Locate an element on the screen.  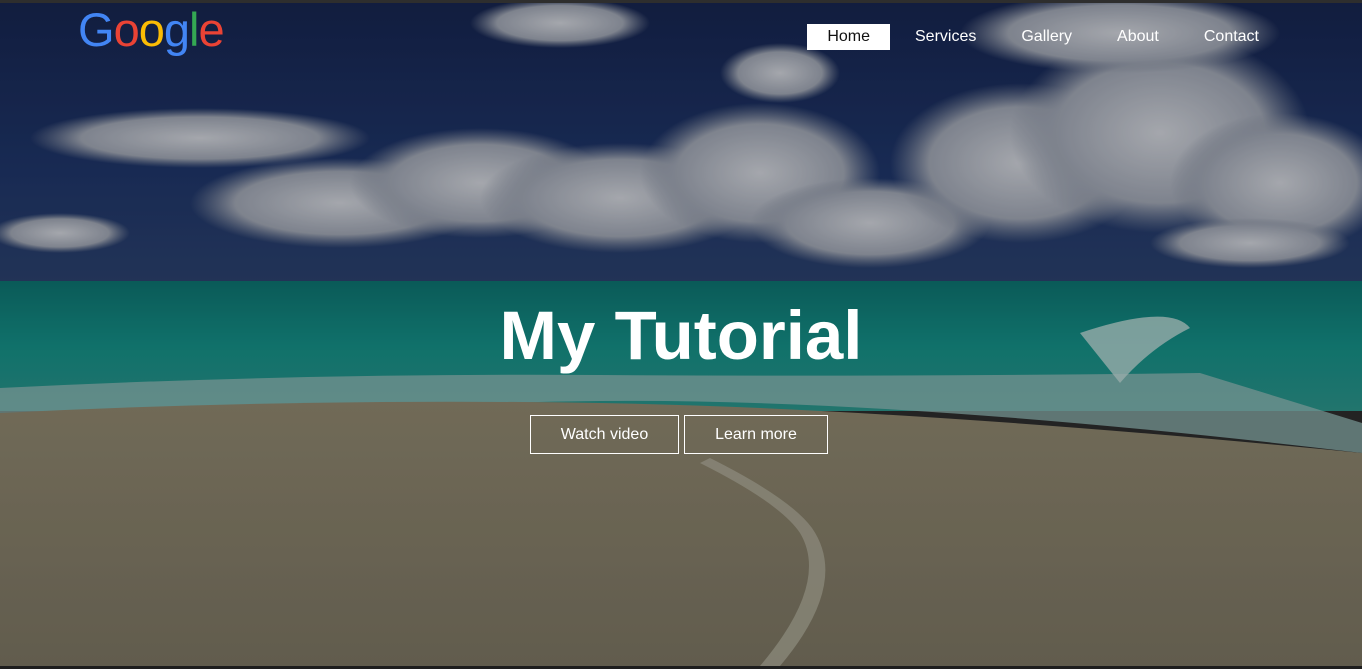
watch-video-button: Watch video is located at coordinates (604, 434).